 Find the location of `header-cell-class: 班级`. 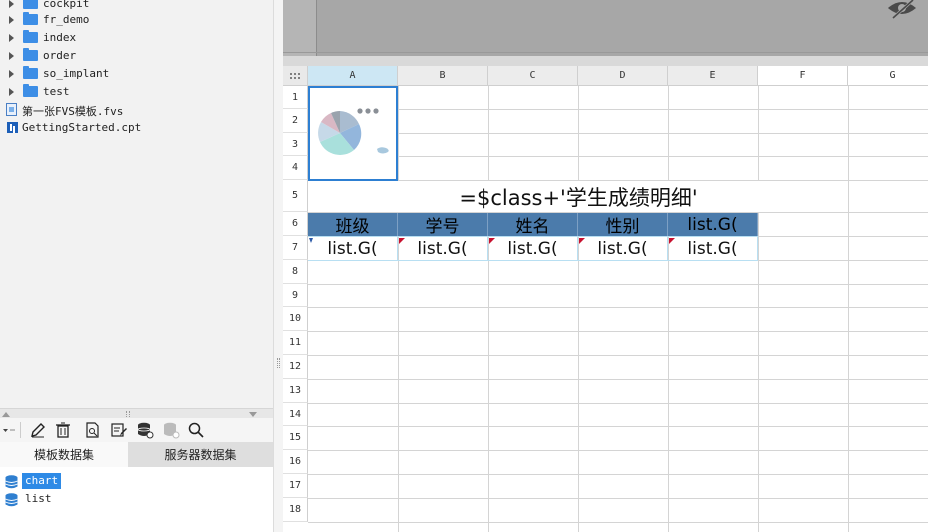

header-cell-class: 班级 is located at coordinates (353, 224).